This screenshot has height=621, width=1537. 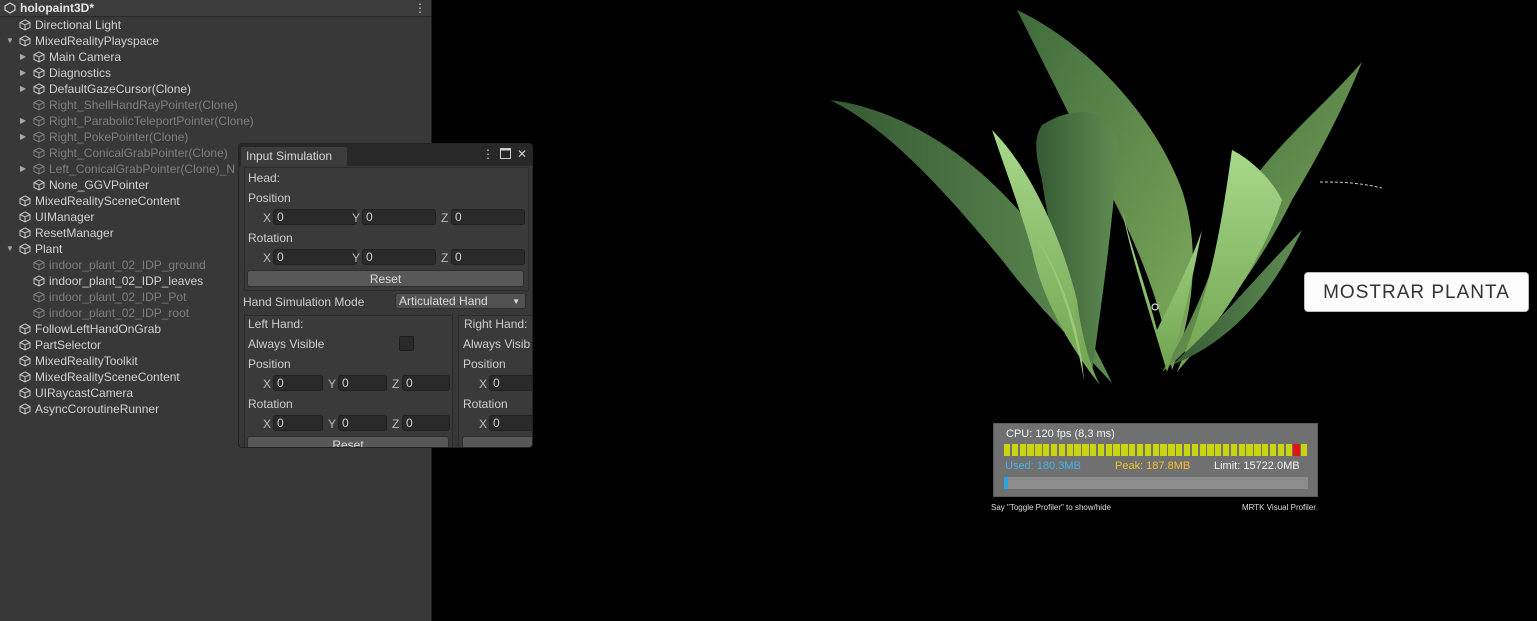 What do you see at coordinates (84, 393) in the screenshot?
I see `hierarchy-item-label: UIRaycastCamera` at bounding box center [84, 393].